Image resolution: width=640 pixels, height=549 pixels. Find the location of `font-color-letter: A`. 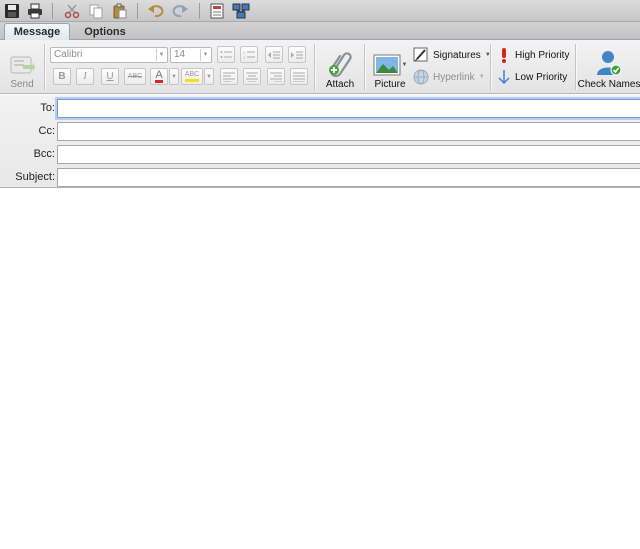

font-color-letter: A is located at coordinates (159, 75).